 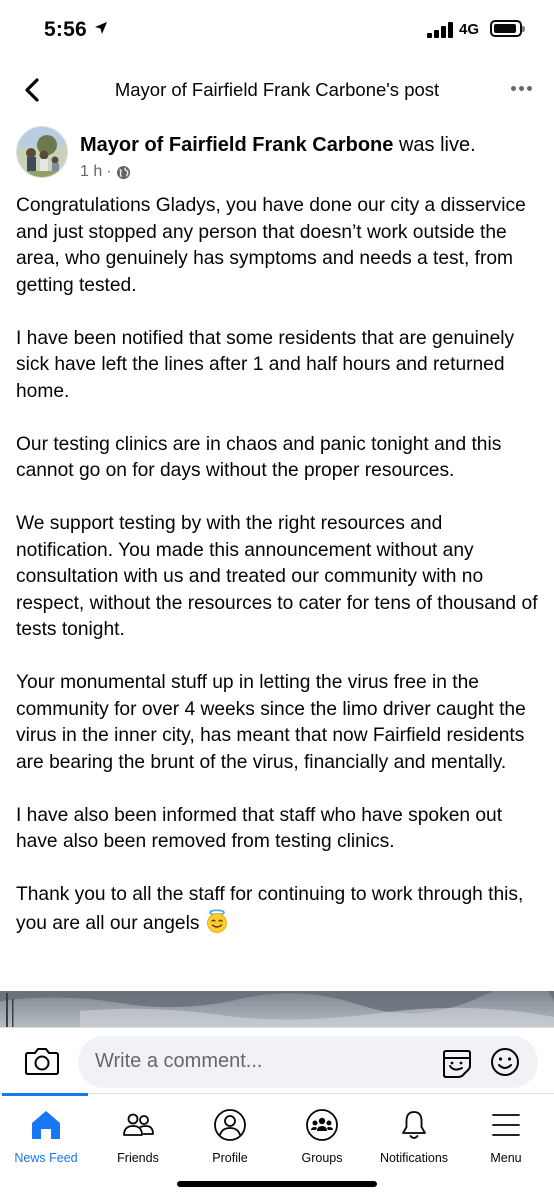 What do you see at coordinates (230, 1125) in the screenshot?
I see `profile-icon` at bounding box center [230, 1125].